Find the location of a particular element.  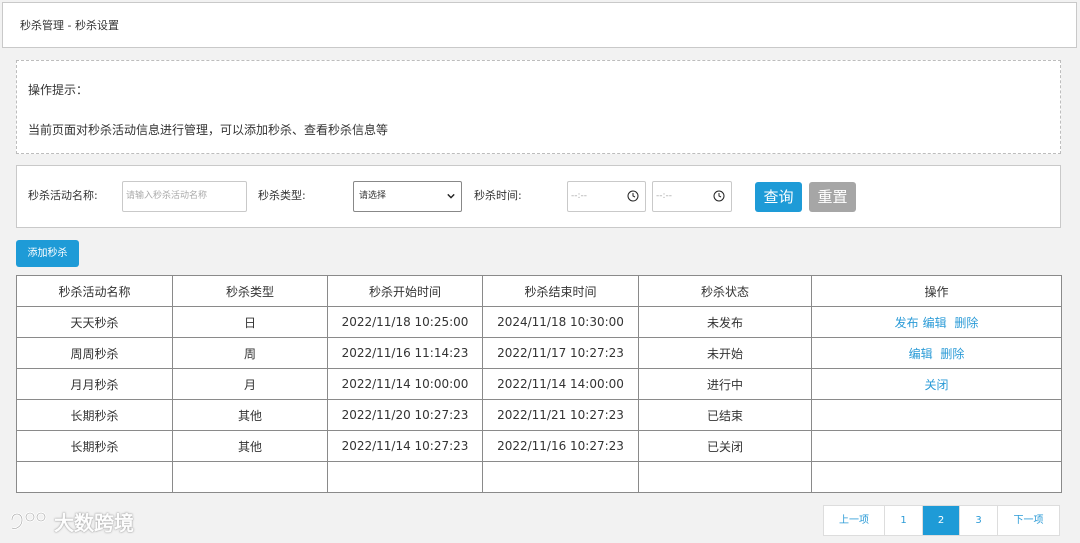

header-start-time: 秒杀开始时间 is located at coordinates (405, 291).